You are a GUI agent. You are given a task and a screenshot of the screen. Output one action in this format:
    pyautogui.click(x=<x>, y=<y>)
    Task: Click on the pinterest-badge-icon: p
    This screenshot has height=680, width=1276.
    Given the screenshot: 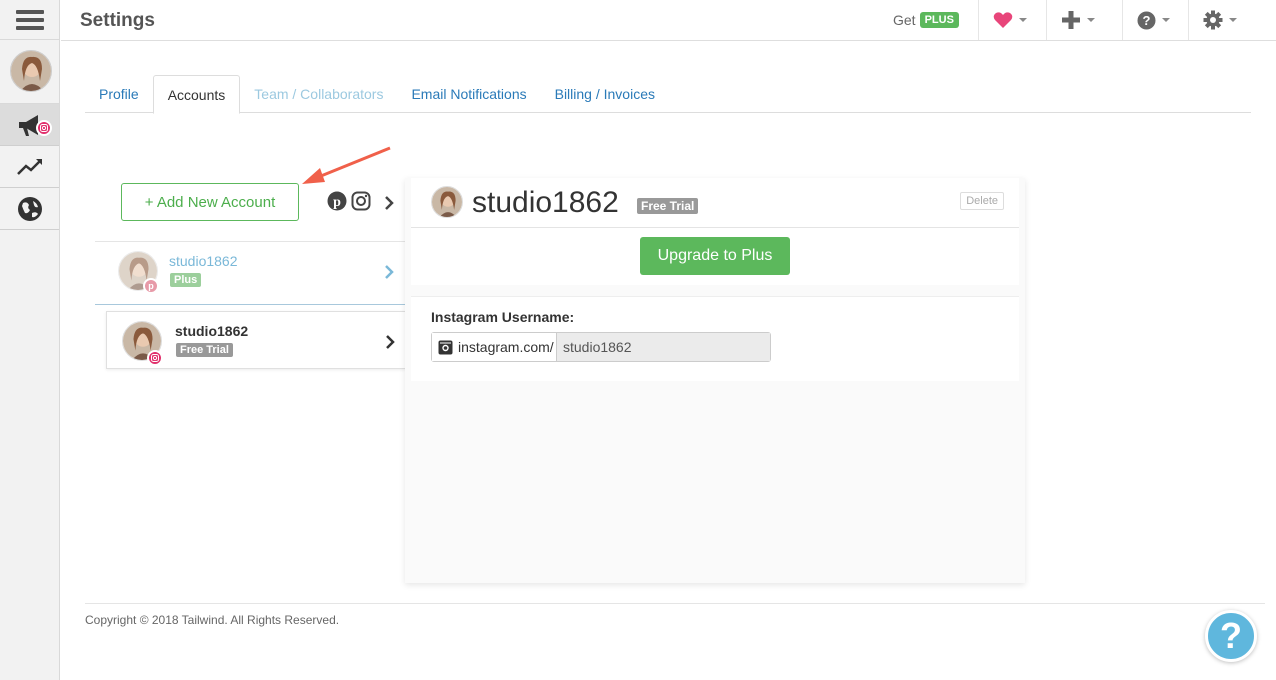 What is the action you would take?
    pyautogui.click(x=151, y=286)
    